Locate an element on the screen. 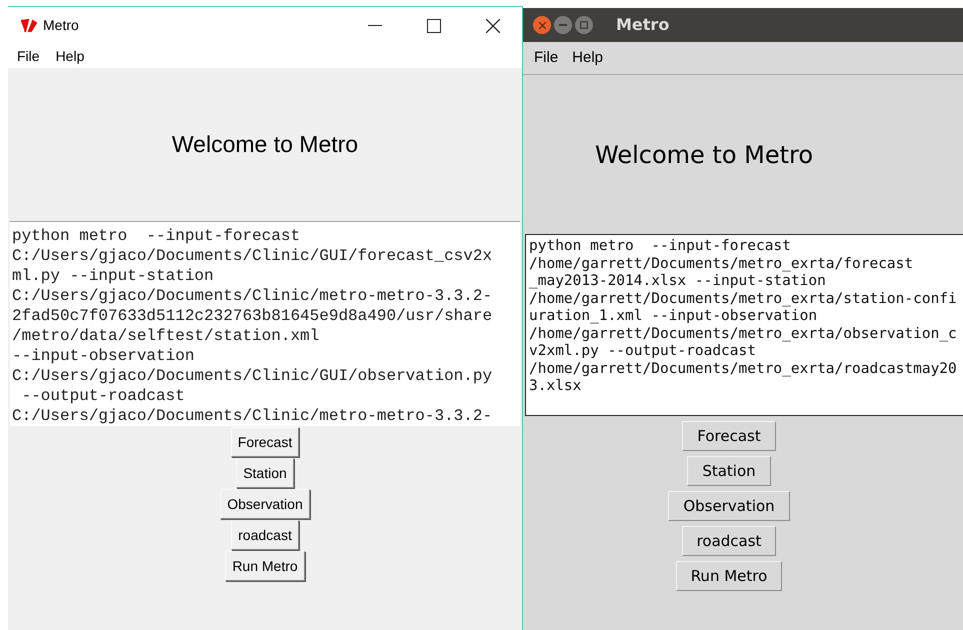  command-line-text: /home/garrett/Documents/metro_exrta/observation_c is located at coordinates (743, 334).